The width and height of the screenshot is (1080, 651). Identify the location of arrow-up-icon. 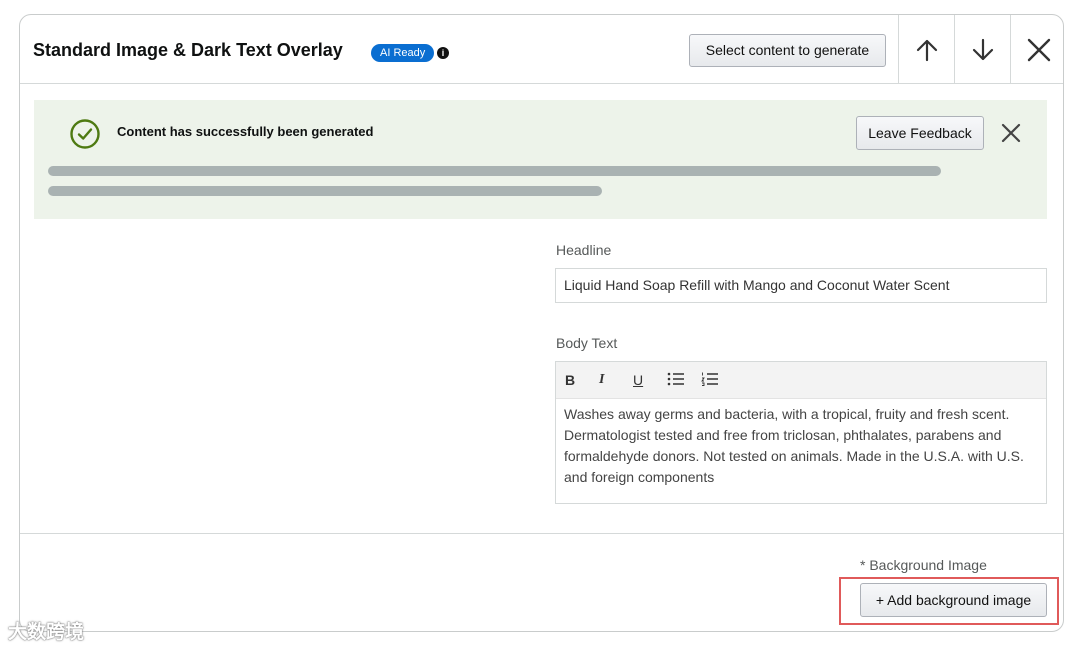
(926, 50).